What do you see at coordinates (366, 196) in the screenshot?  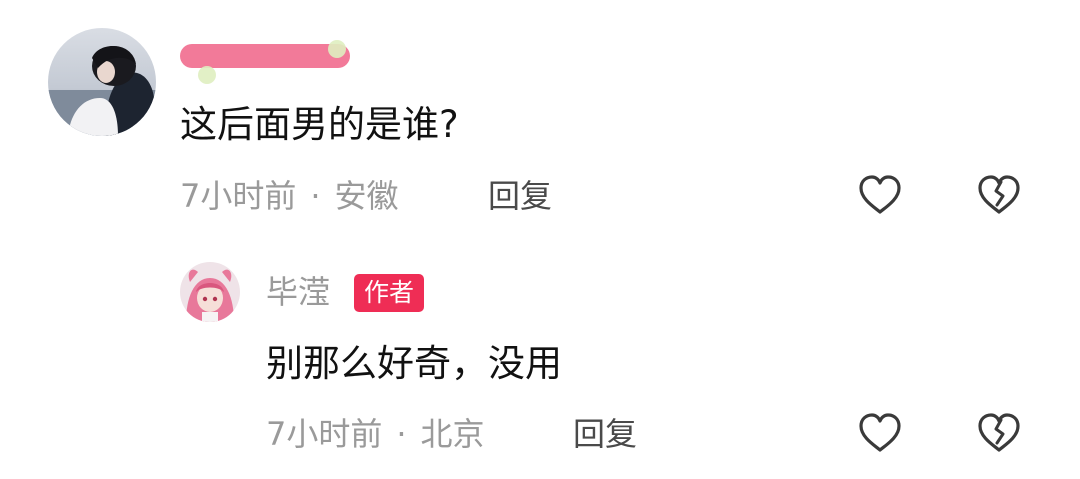 I see `comment-location: 安徽` at bounding box center [366, 196].